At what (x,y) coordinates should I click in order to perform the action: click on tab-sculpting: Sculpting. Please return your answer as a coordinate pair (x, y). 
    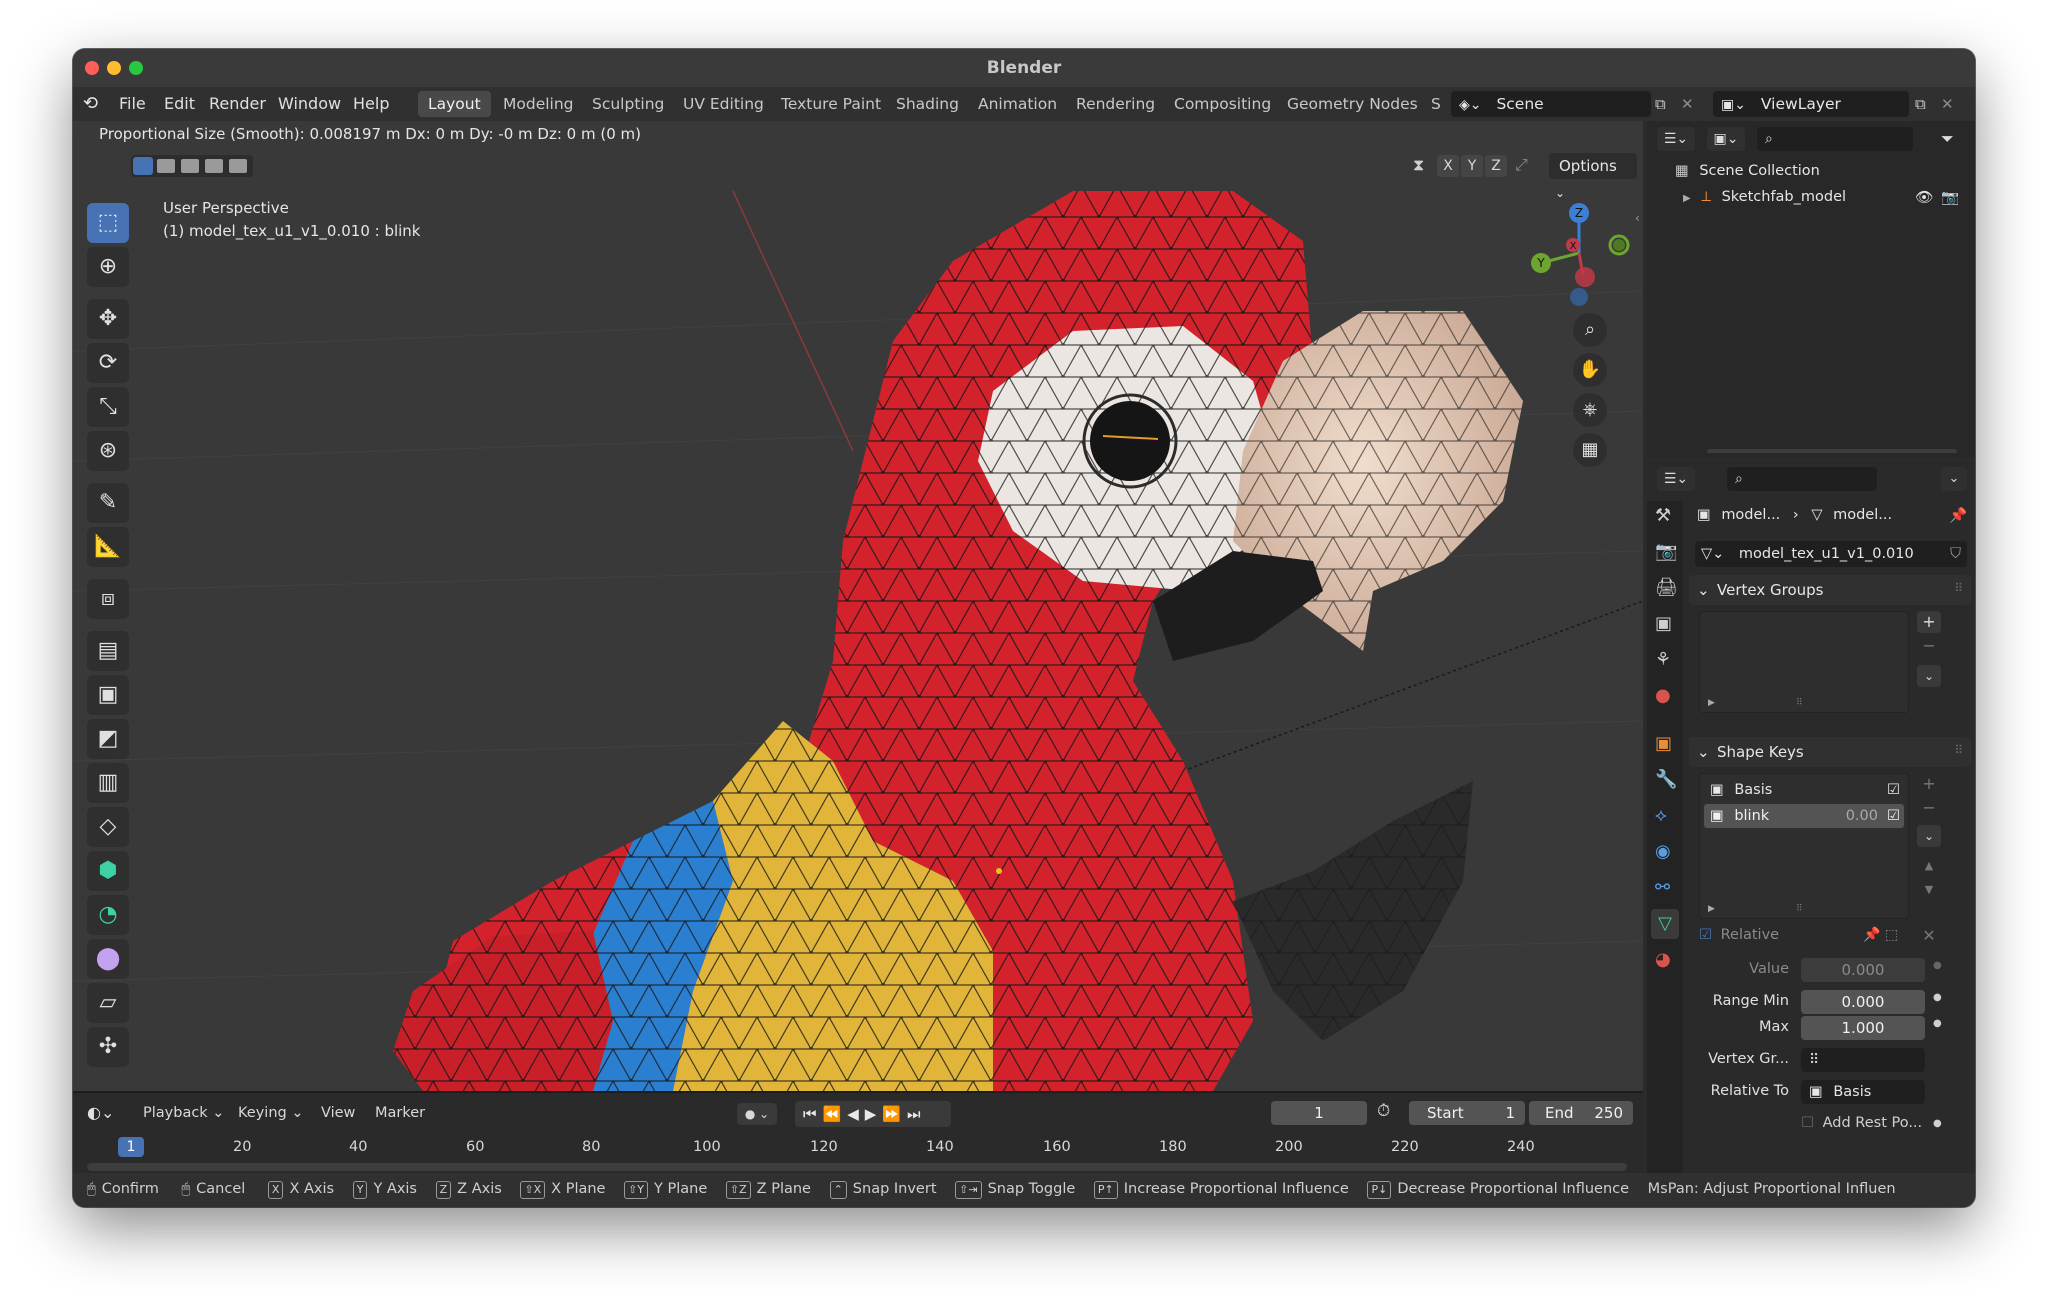
    Looking at the image, I should click on (628, 104).